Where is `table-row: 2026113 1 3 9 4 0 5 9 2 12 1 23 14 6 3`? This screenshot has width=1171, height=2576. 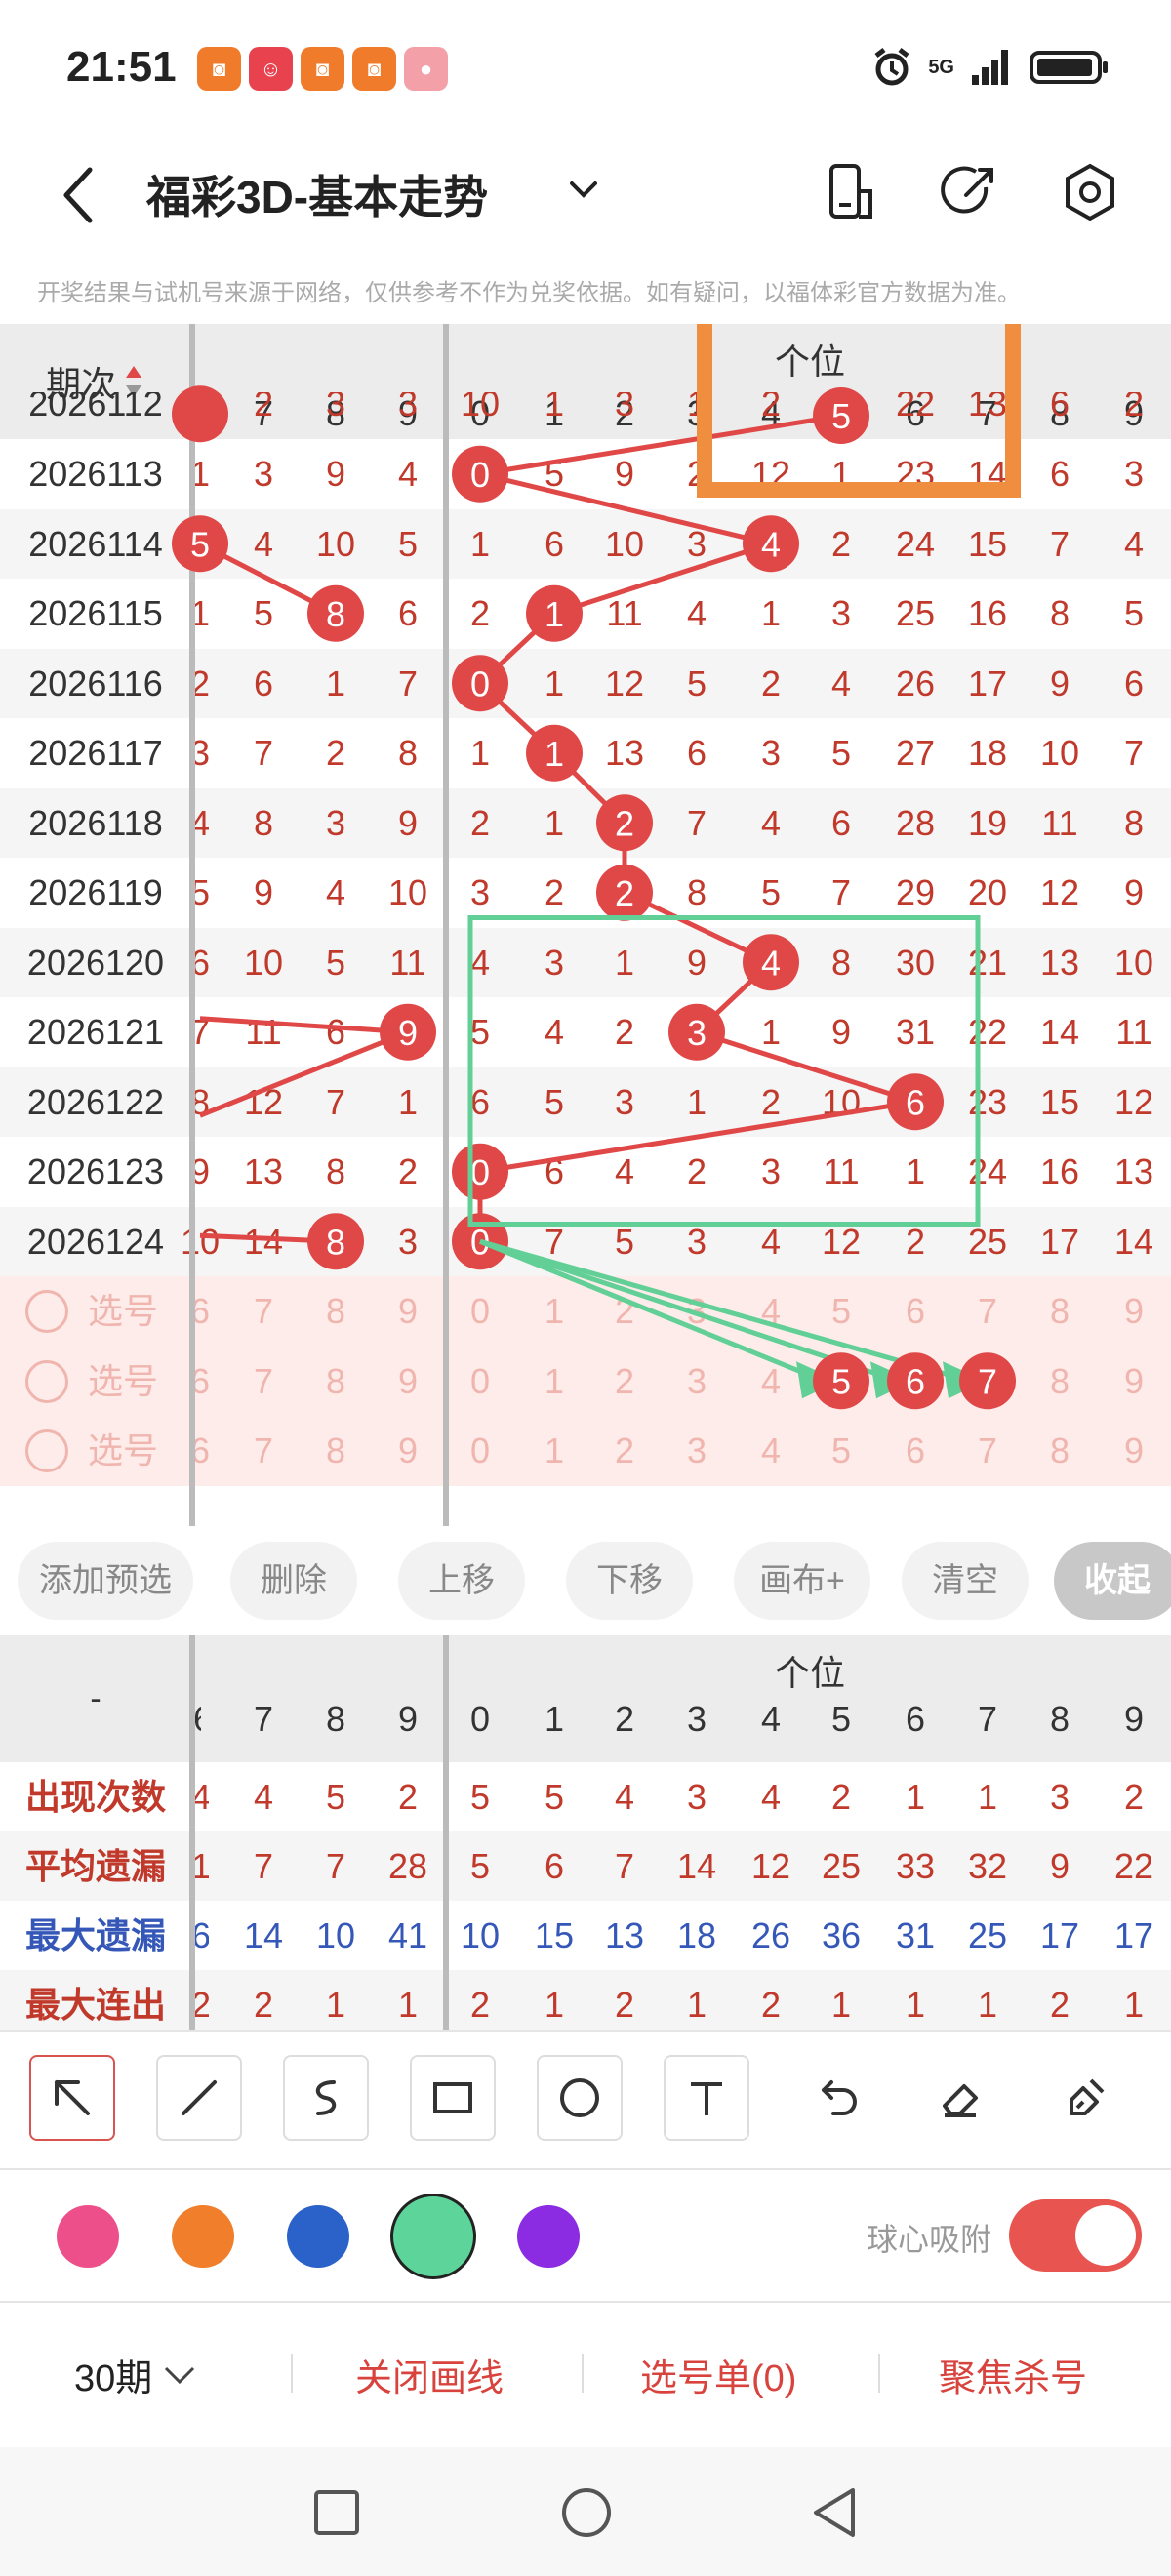 table-row: 2026113 1 3 9 4 0 5 9 2 12 1 23 14 6 3 is located at coordinates (585, 474).